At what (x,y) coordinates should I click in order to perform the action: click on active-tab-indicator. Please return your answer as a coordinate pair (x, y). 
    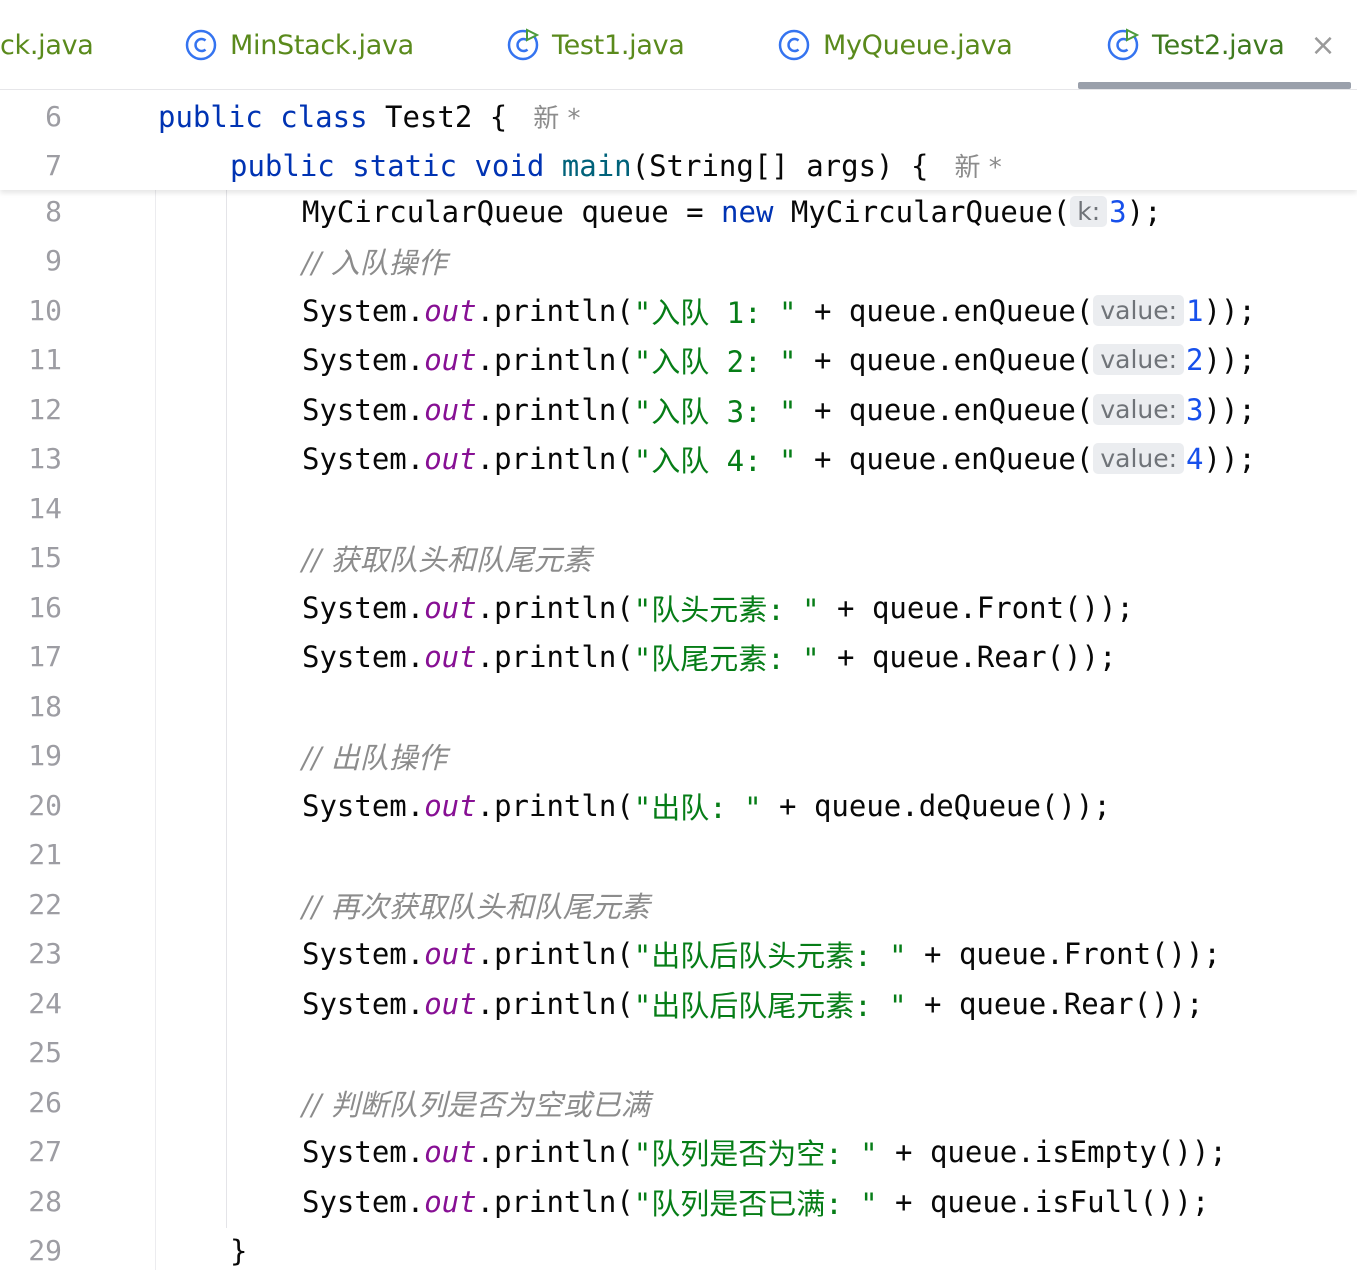
    Looking at the image, I should click on (1214, 85).